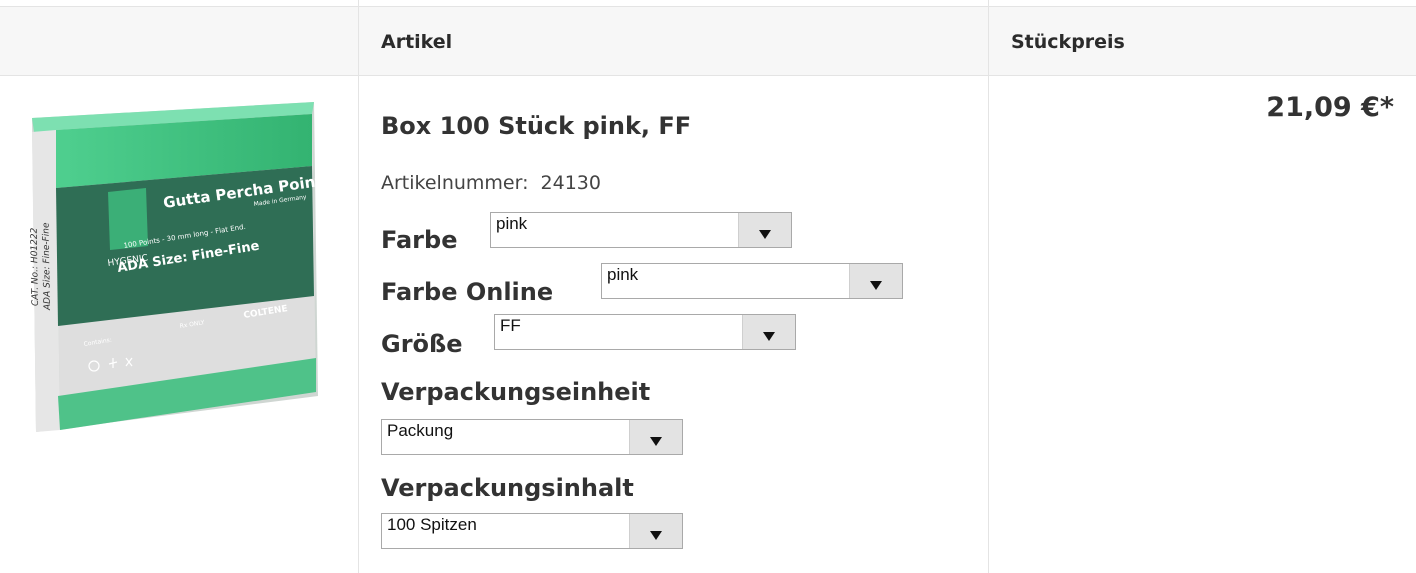  I want to click on verpackungsinhalt-select-button, so click(655, 531).